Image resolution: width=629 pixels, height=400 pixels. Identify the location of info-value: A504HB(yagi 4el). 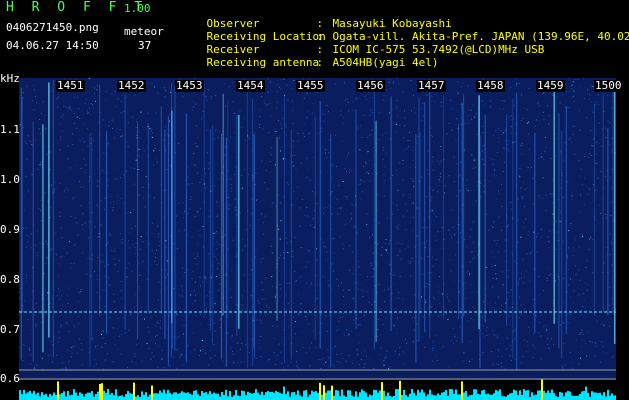
(385, 62).